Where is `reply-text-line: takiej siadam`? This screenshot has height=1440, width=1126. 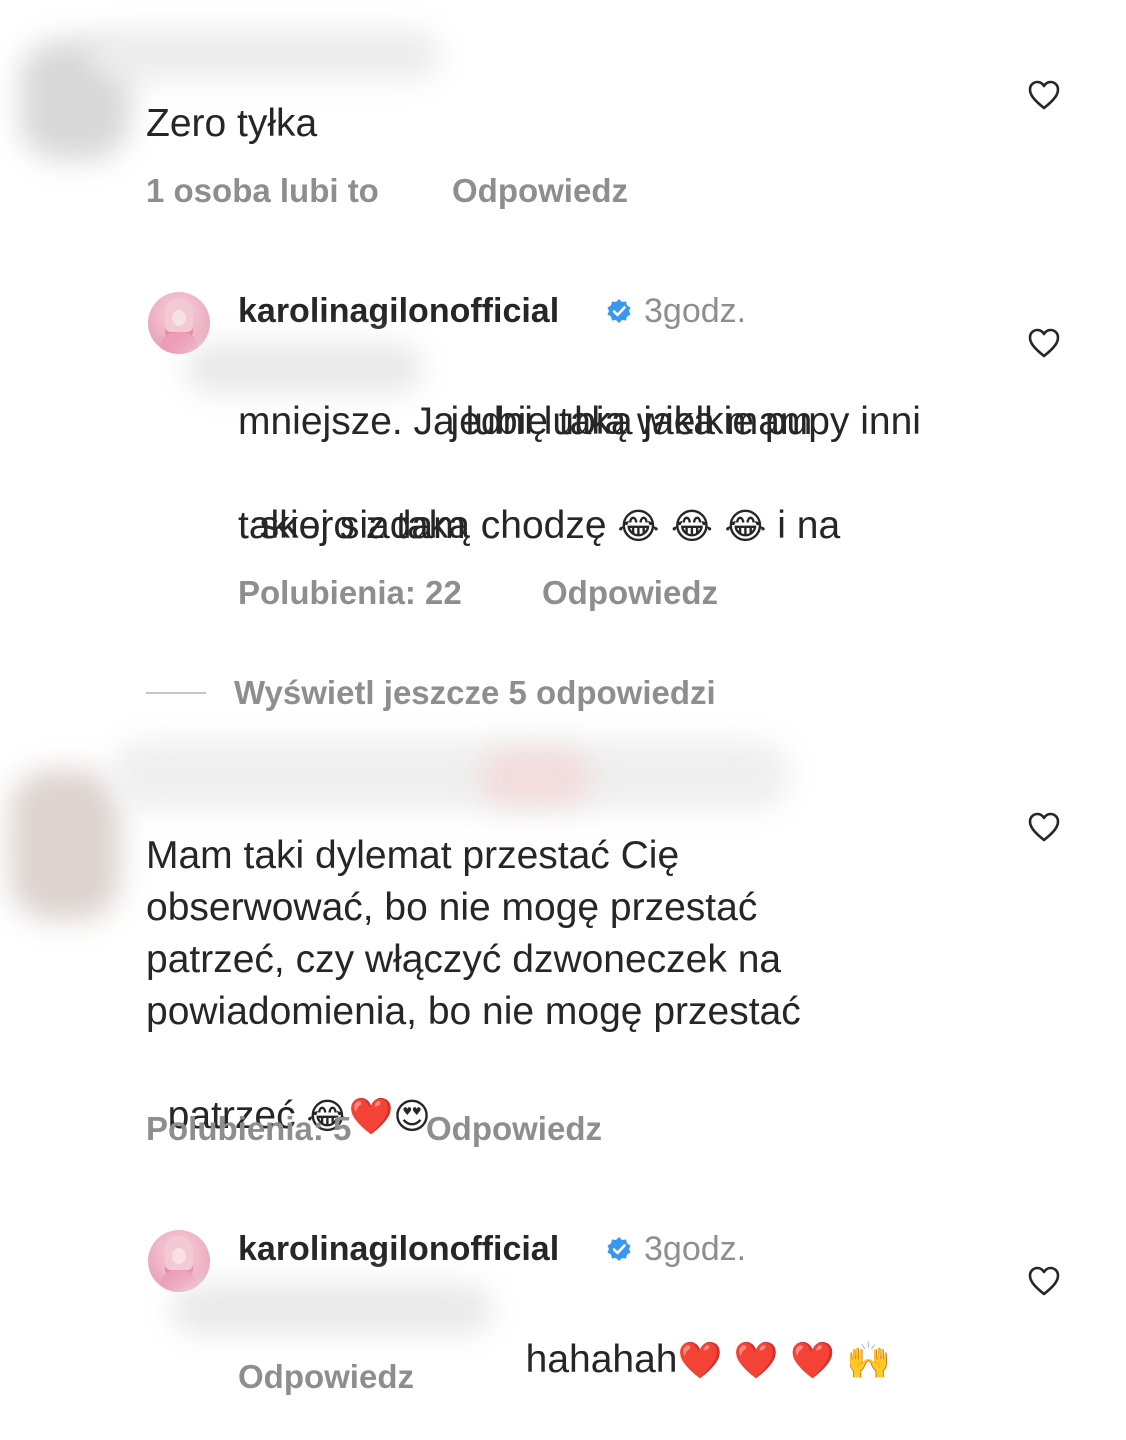
reply-text-line: takiej siadam is located at coordinates (352, 525).